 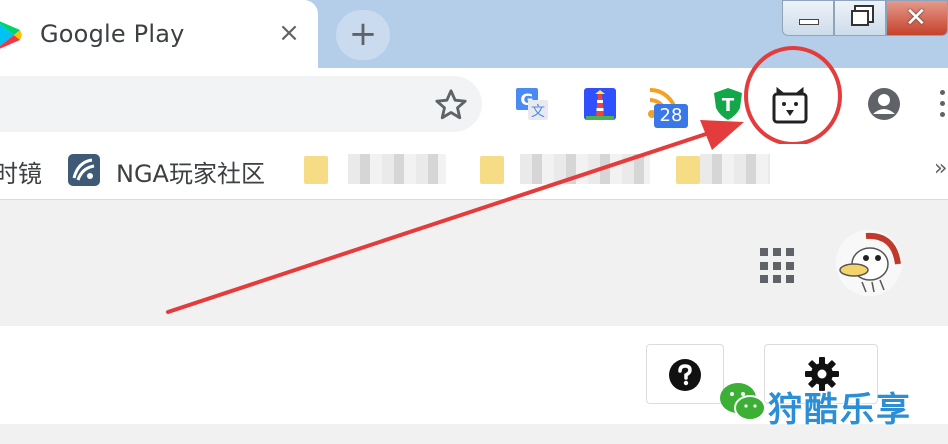 I want to click on profile-icon, so click(x=884, y=104).